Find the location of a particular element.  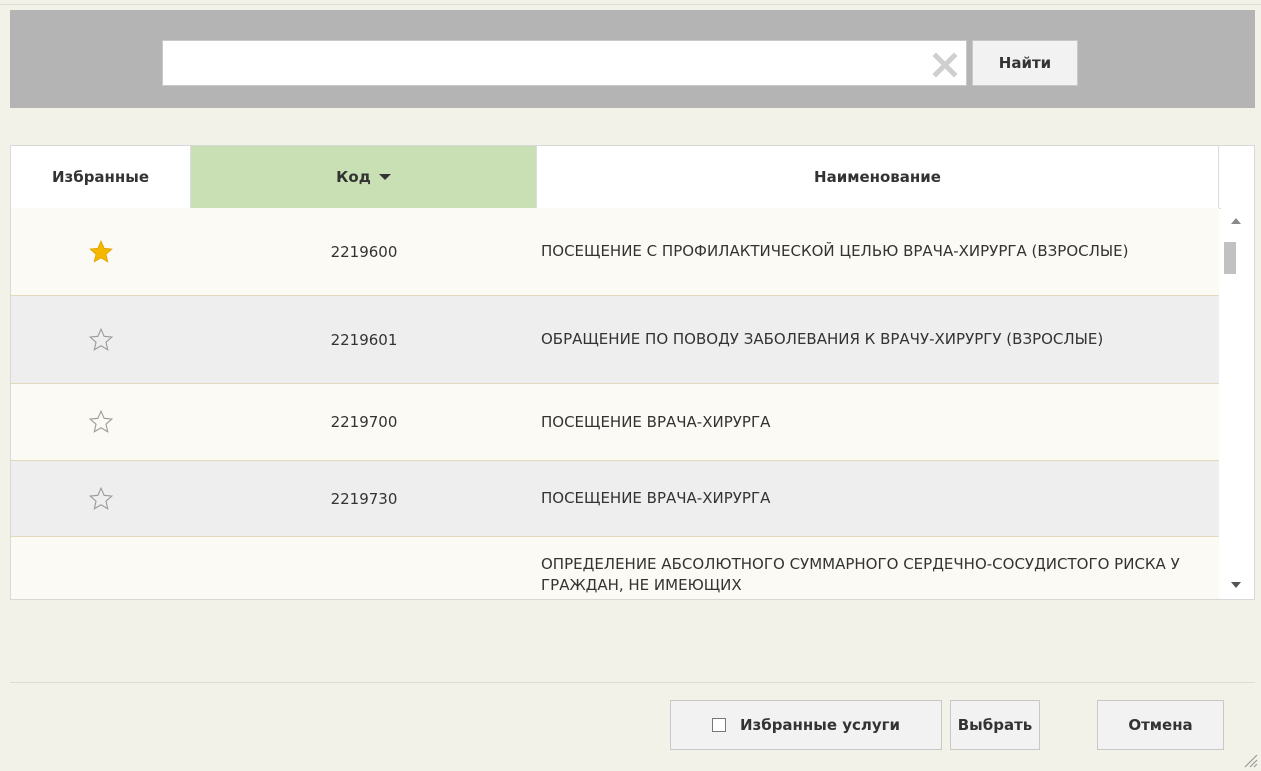

find-button: Найти is located at coordinates (1025, 63).